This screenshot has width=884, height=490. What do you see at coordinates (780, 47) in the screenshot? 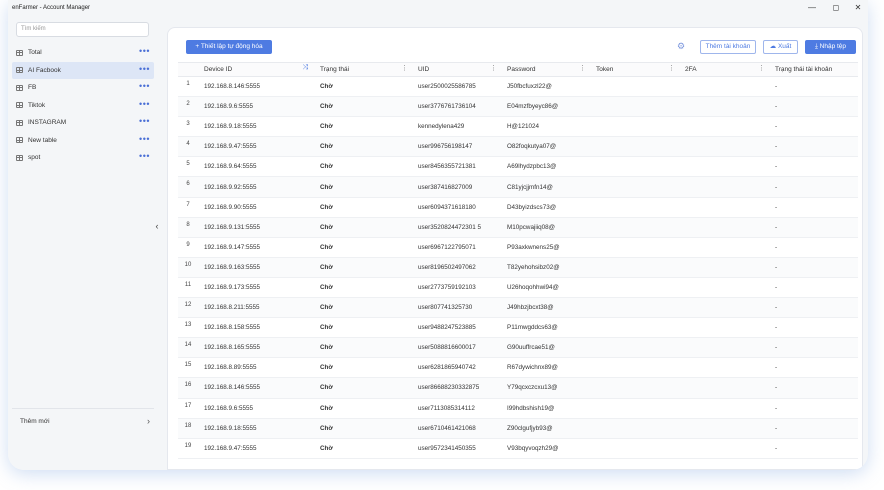
I see `export-button: ☁ Xuất` at bounding box center [780, 47].